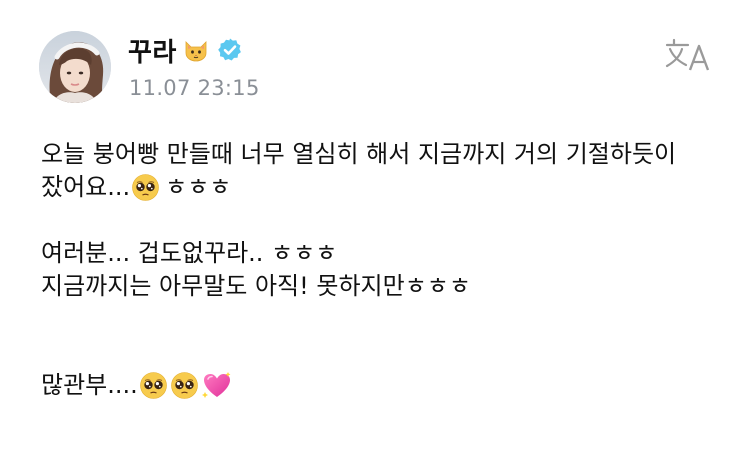 This screenshot has width=750, height=475. Describe the element at coordinates (359, 154) in the screenshot. I see `post-line: 오늘 붕어빵 만들때 너무 열심히 해서 지금까지 거의 기절하듯이` at that location.